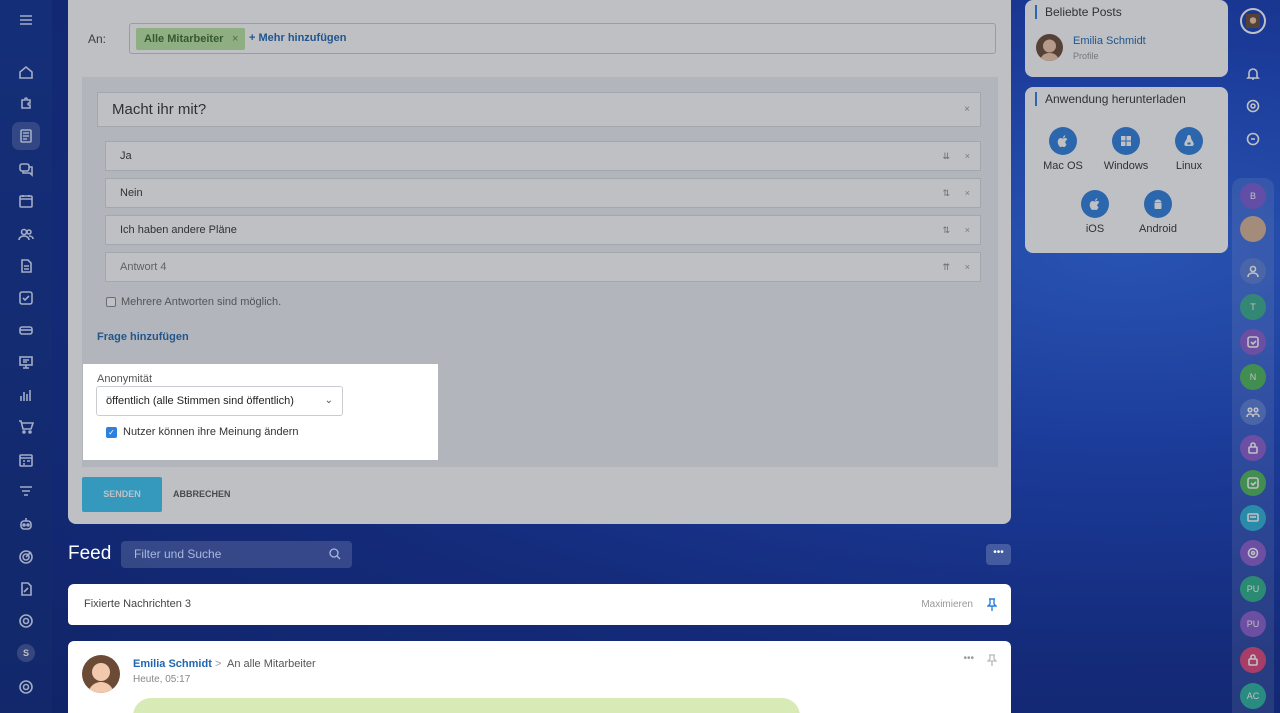 The width and height of the screenshot is (1280, 713). What do you see at coordinates (26, 201) in the screenshot?
I see `calendar-icon` at bounding box center [26, 201].